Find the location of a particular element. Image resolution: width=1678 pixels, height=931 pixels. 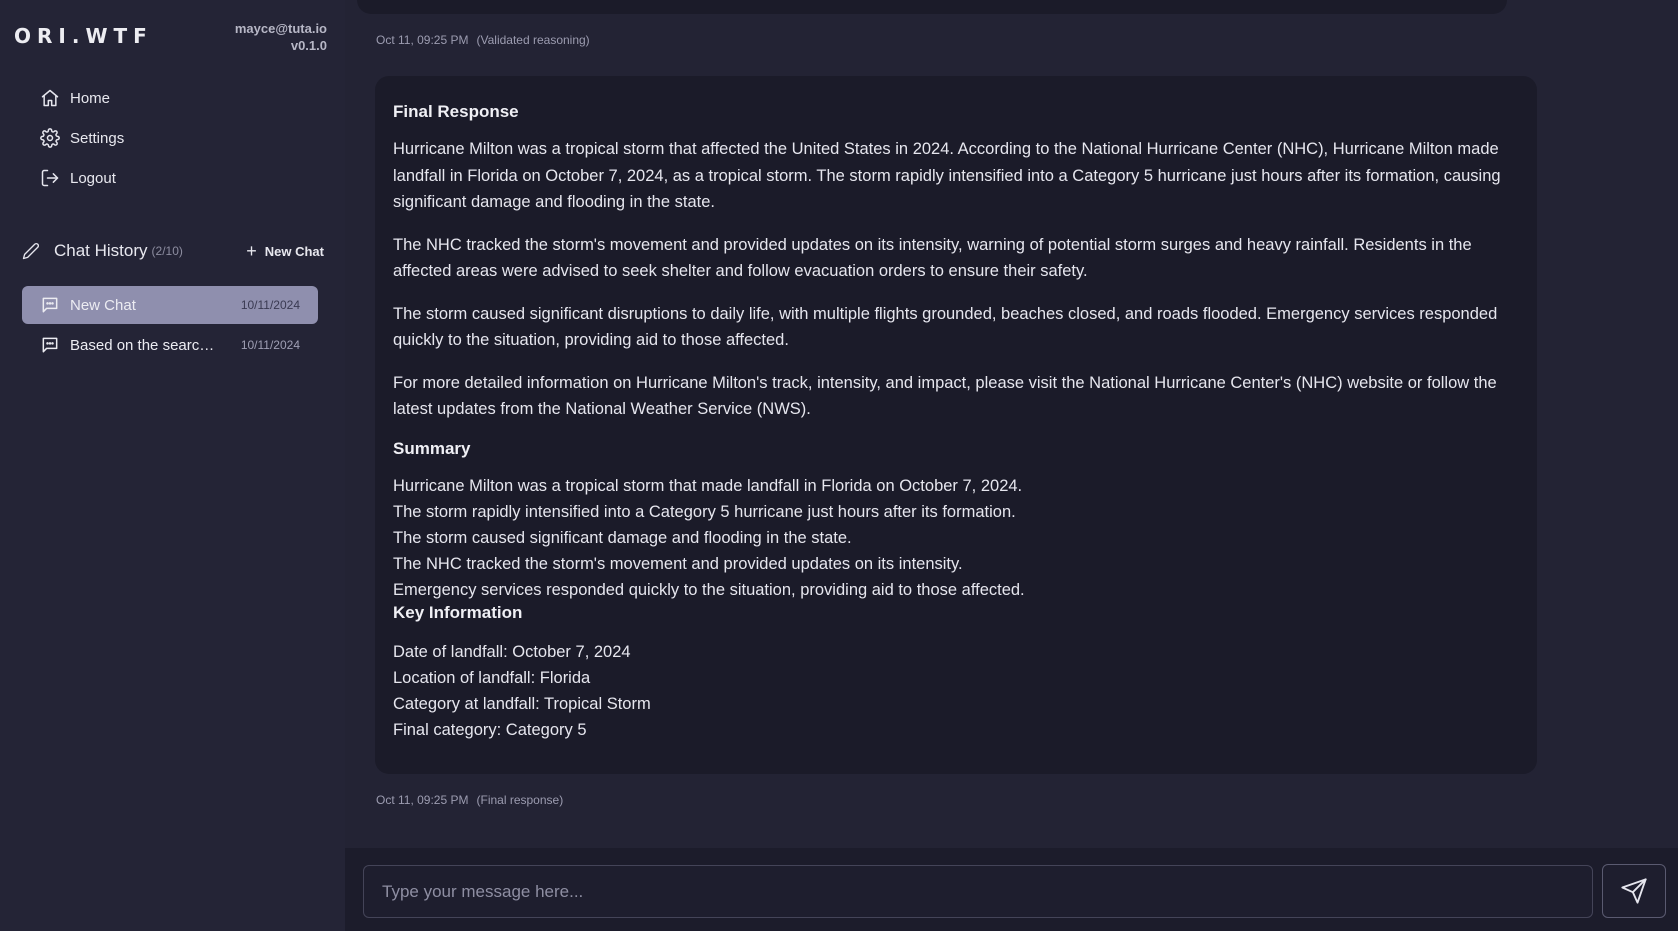

message-kind: (Validated reasoning) is located at coordinates (533, 40).